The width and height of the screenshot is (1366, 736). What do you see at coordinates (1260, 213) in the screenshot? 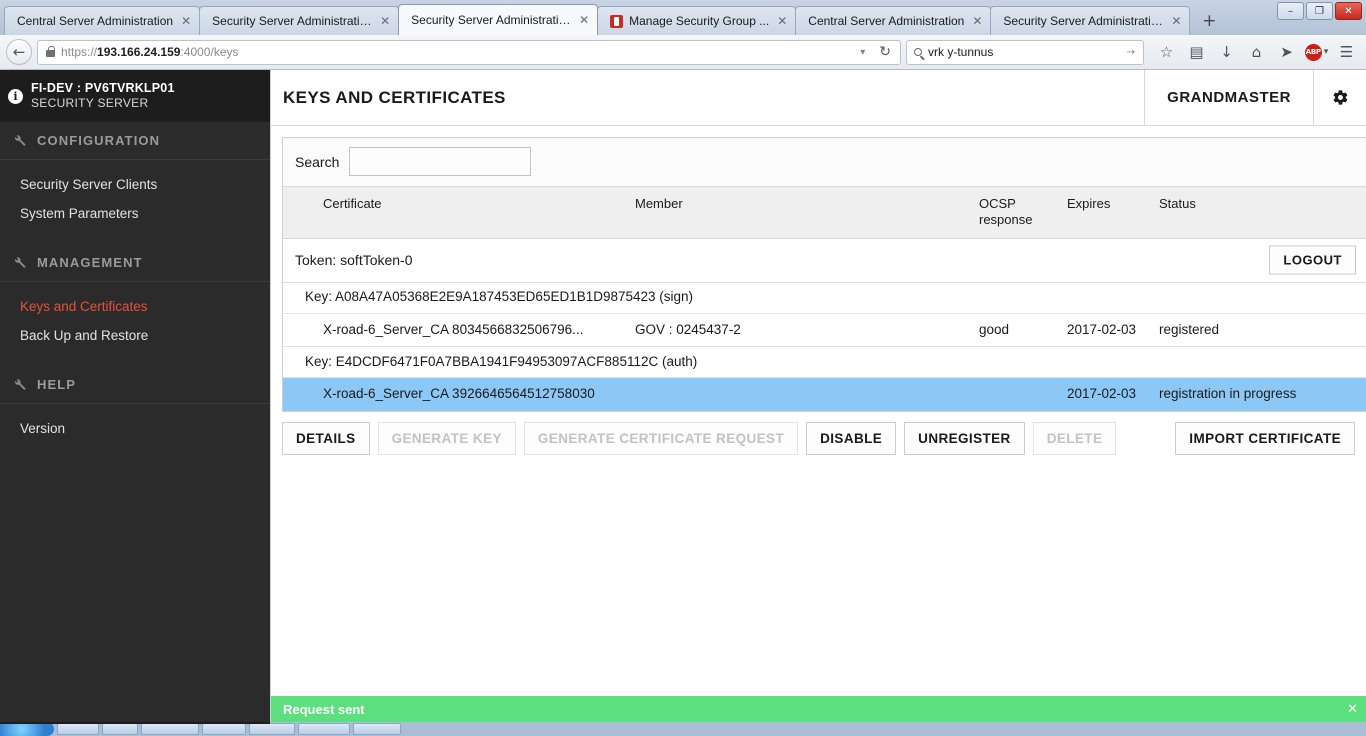
I see `column-header-status: Status` at bounding box center [1260, 213].